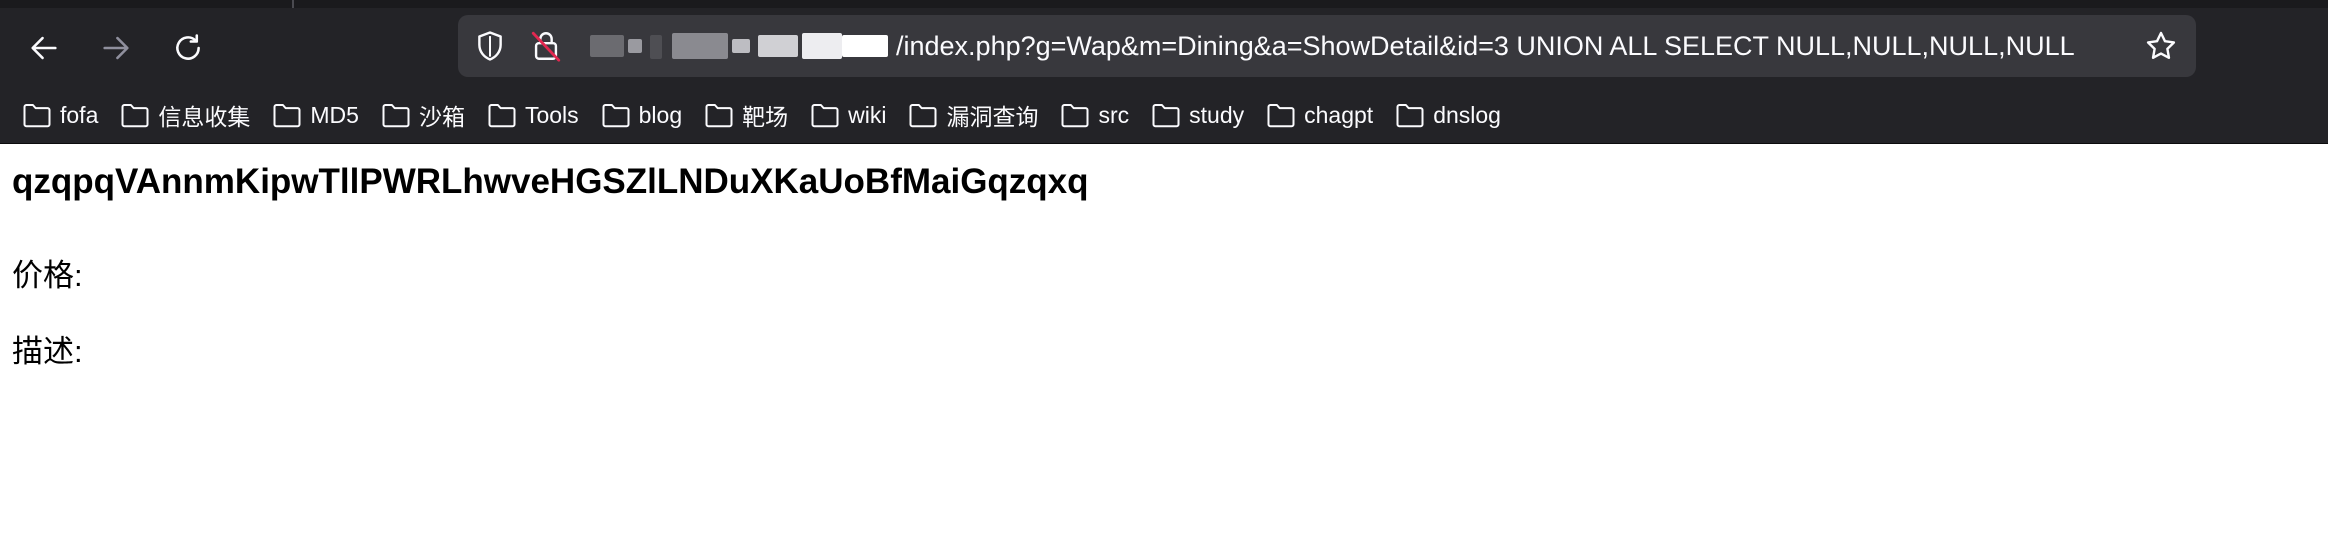  Describe the element at coordinates (293, 4) in the screenshot. I see `tab-separator` at that location.